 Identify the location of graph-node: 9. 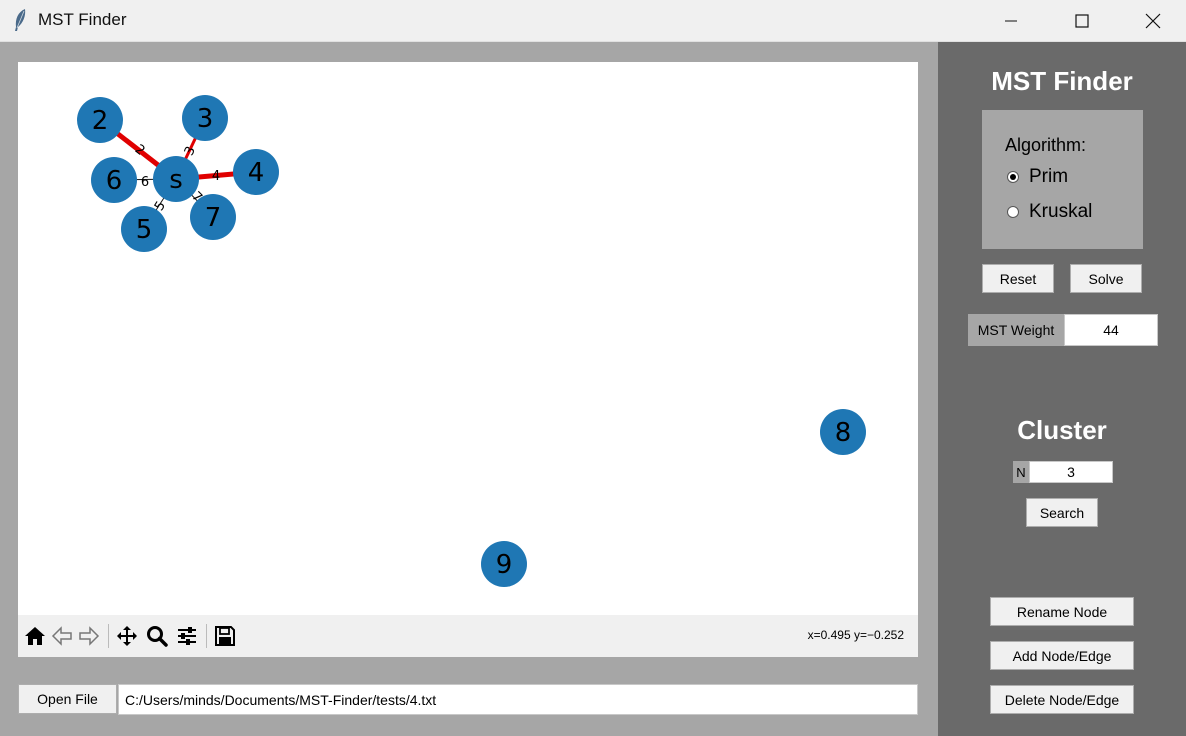
(504, 564).